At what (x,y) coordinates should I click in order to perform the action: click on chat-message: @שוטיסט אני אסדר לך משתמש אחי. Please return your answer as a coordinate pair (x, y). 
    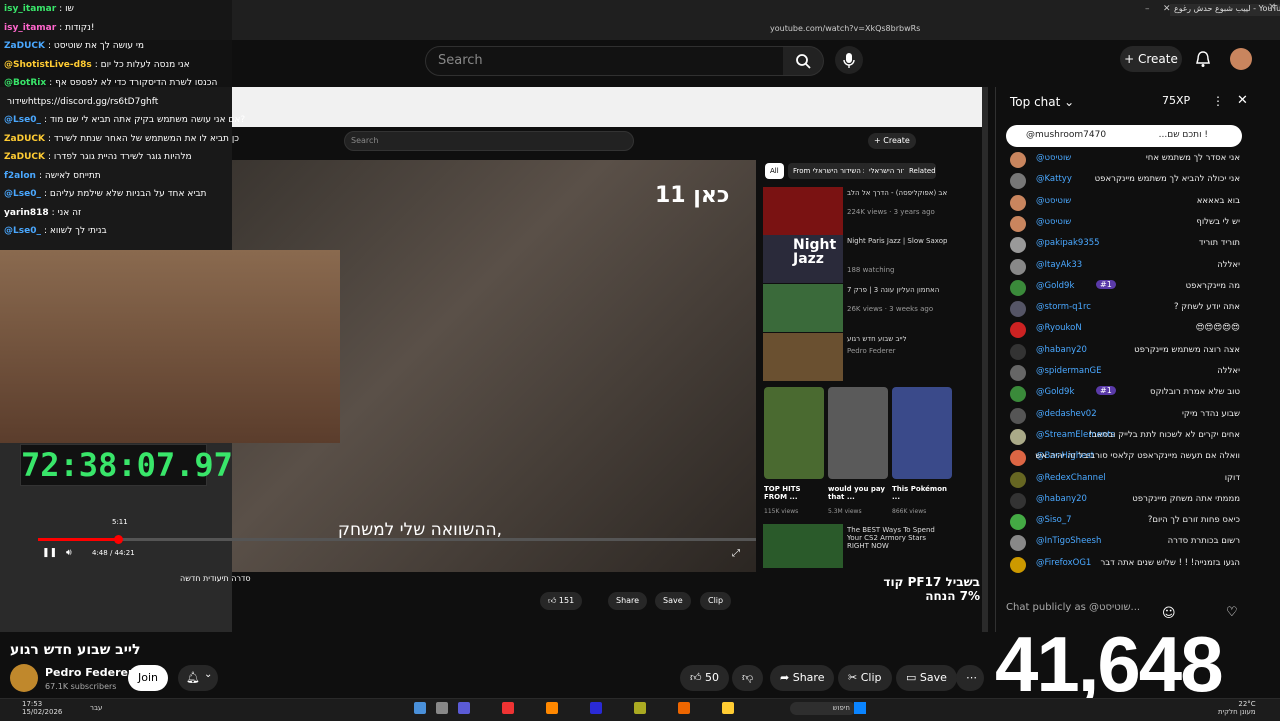
    Looking at the image, I should click on (1125, 159).